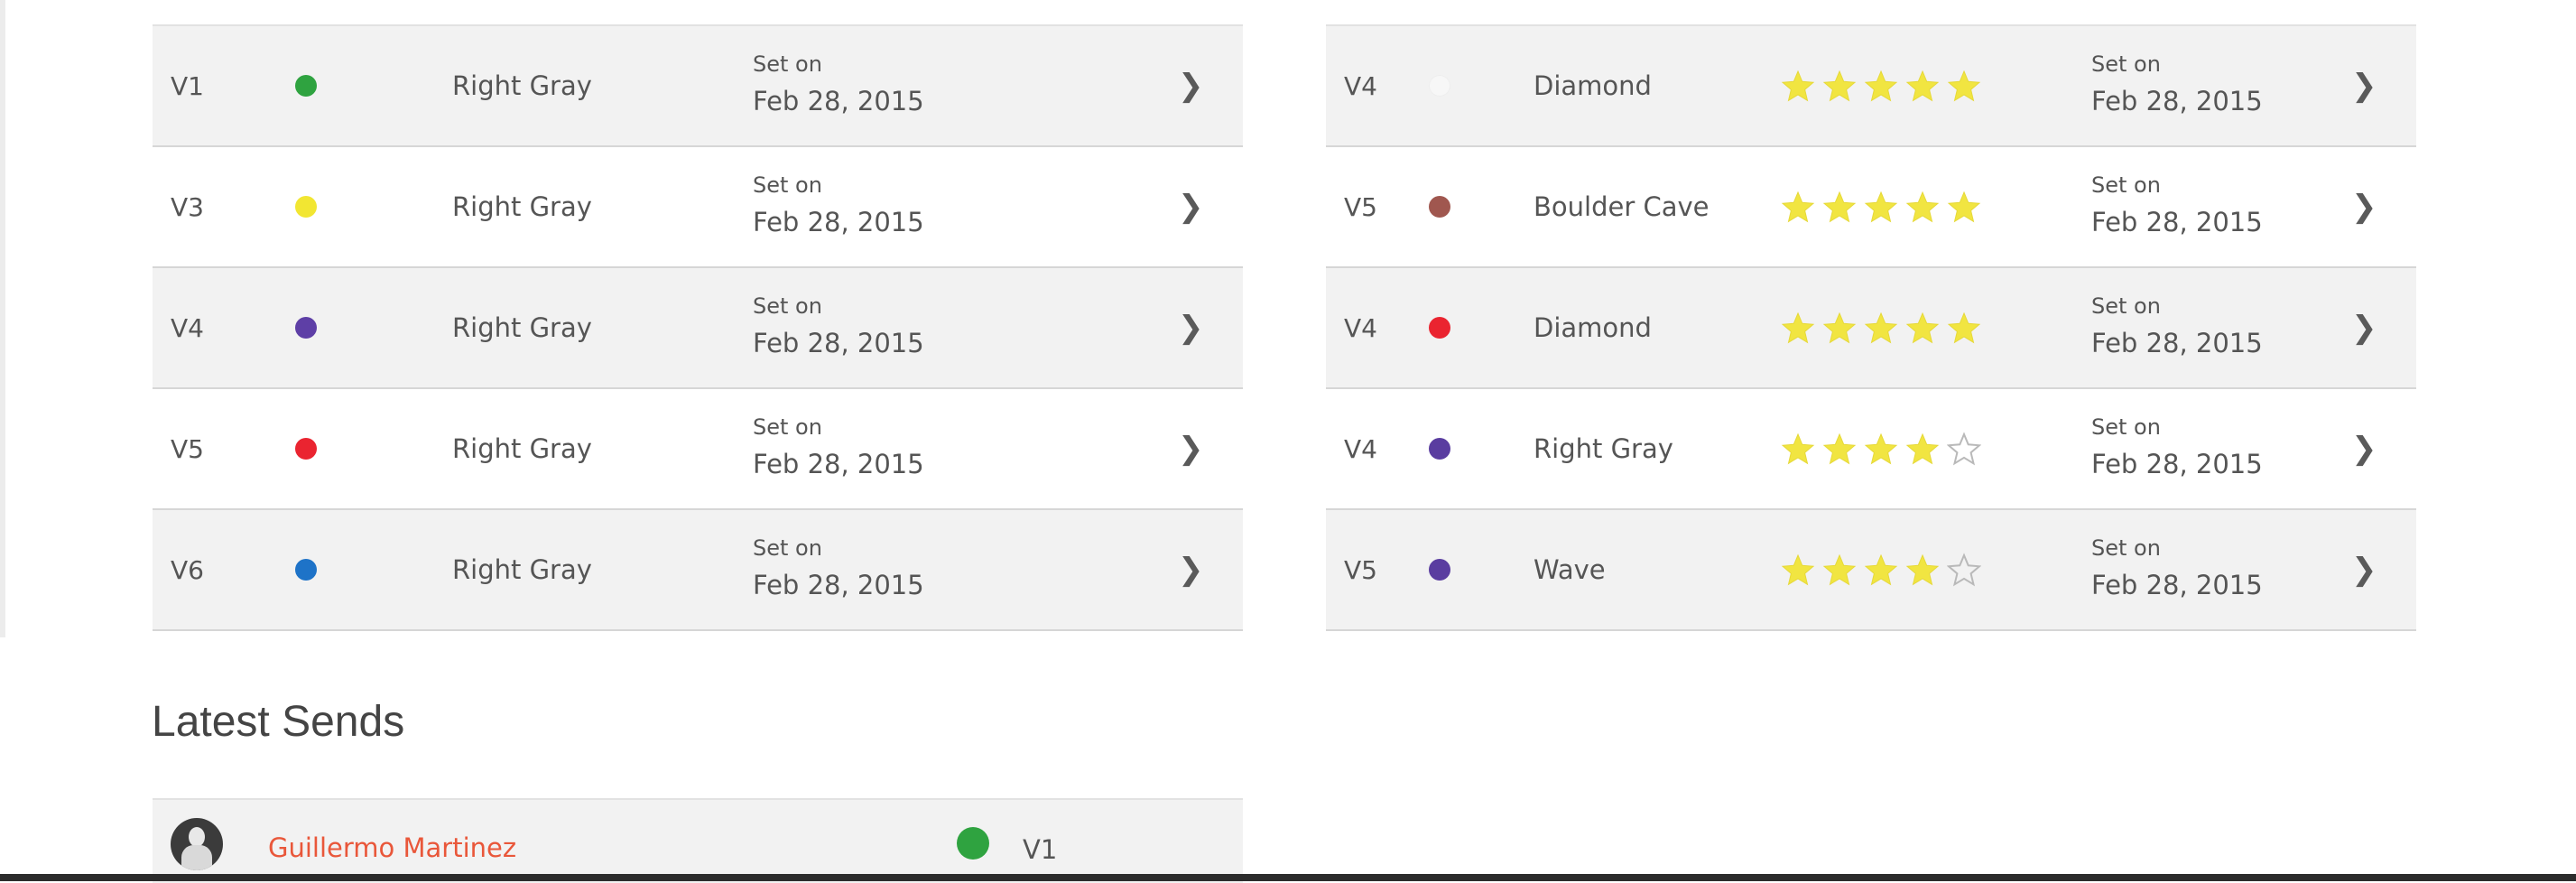 This screenshot has width=2576, height=883. I want to click on route-grade: V3, so click(187, 207).